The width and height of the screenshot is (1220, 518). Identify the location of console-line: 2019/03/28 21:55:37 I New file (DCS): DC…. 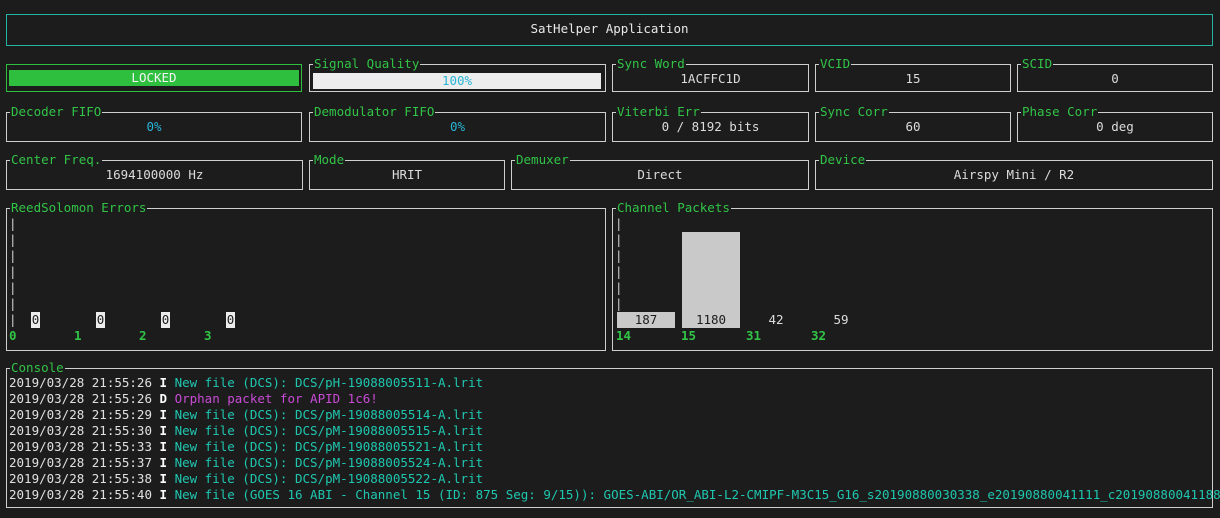
(246, 463).